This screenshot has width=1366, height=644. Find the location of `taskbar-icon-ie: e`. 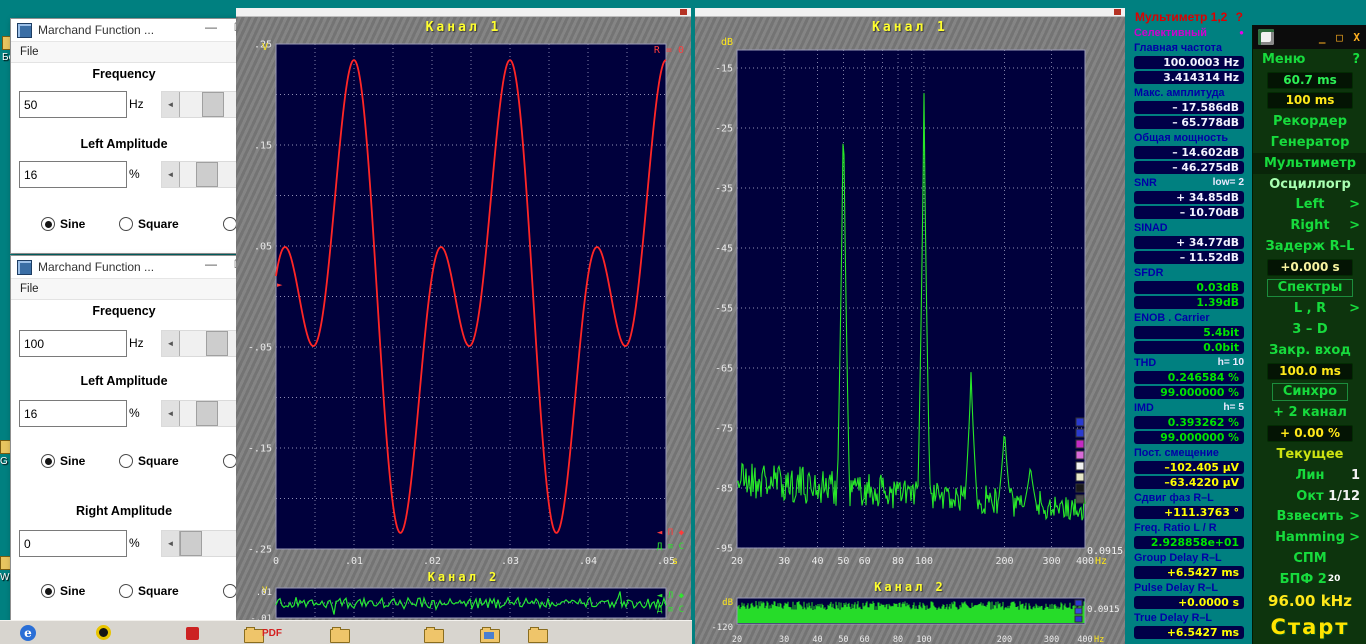

taskbar-icon-ie: e is located at coordinates (28, 633).